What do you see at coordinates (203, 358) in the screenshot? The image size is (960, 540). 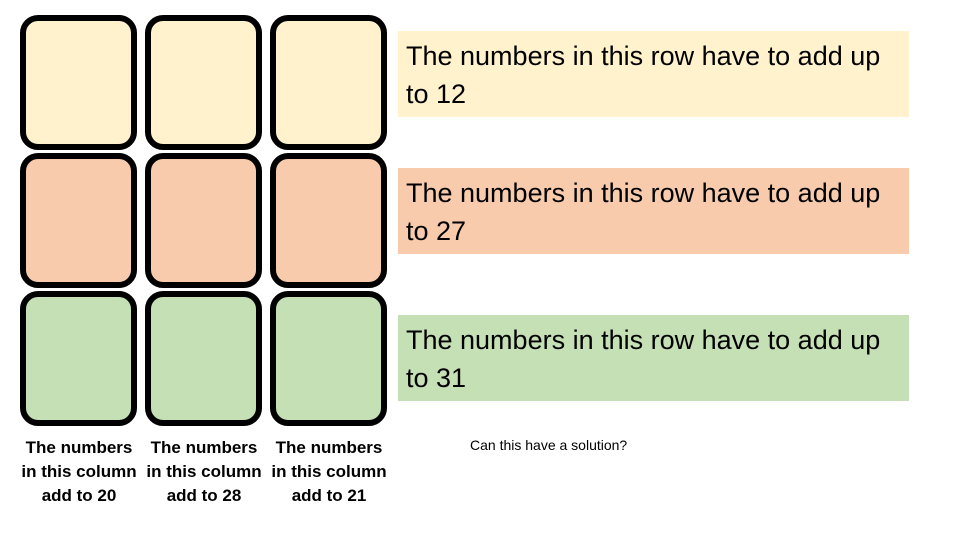 I see `grid-tile-r3-c2` at bounding box center [203, 358].